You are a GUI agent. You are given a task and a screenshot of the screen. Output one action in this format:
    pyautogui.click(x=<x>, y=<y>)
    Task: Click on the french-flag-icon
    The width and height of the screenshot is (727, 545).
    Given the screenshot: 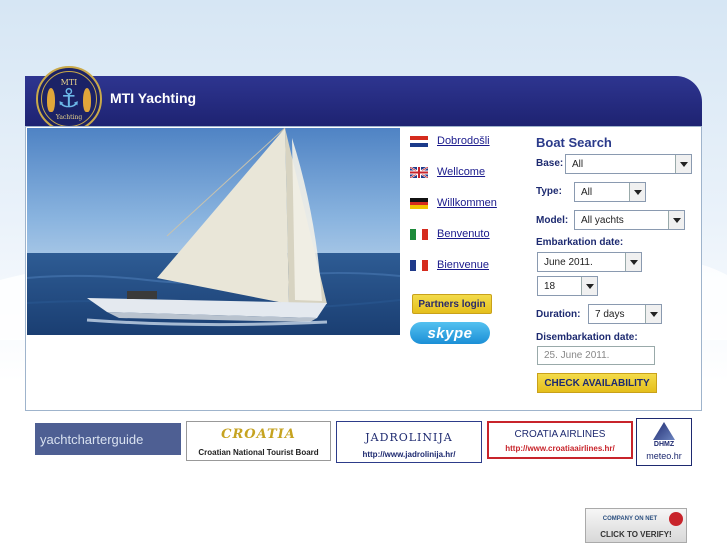 What is the action you would take?
    pyautogui.click(x=419, y=265)
    